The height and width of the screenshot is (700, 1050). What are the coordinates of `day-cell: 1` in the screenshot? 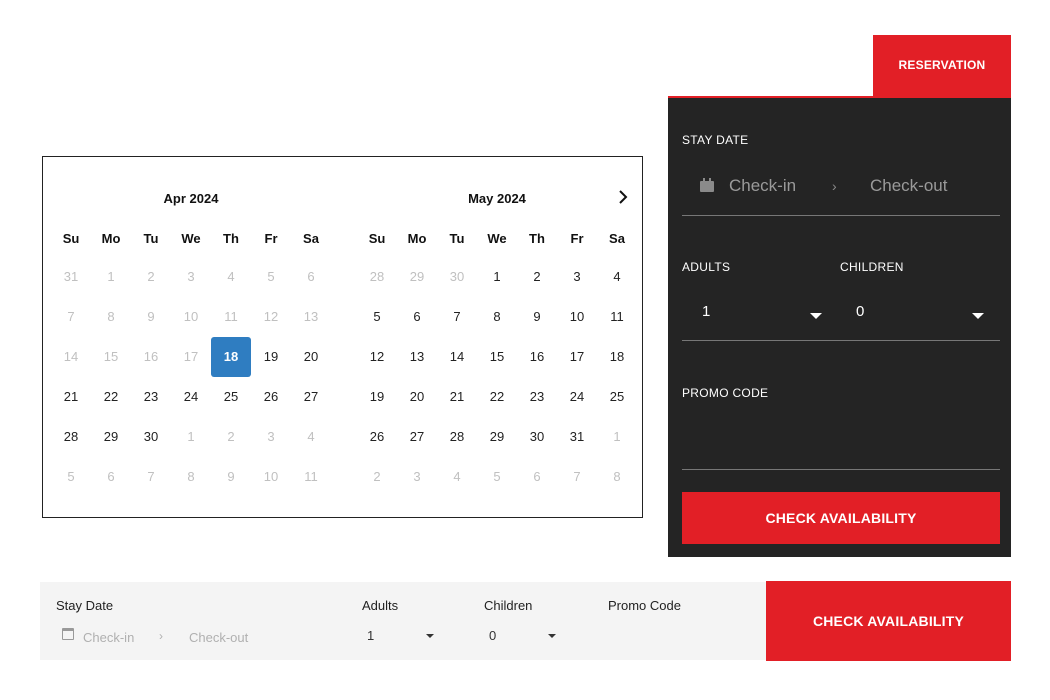 It's located at (497, 277).